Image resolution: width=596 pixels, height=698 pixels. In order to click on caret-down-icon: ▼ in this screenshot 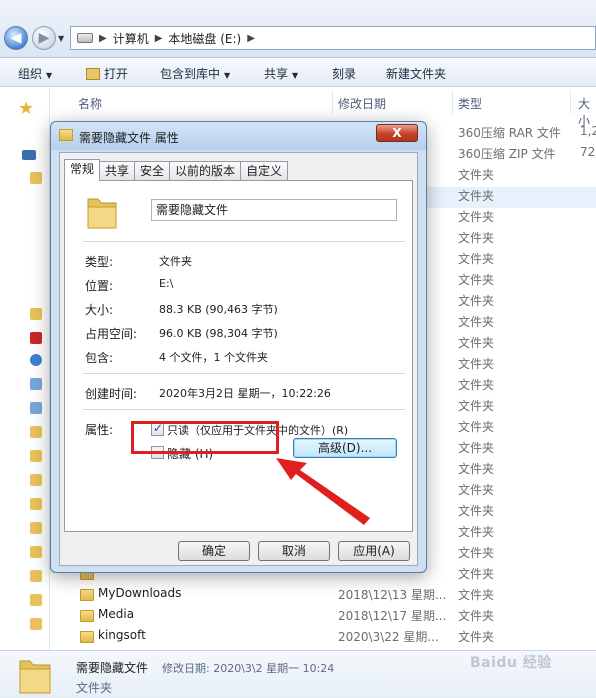, I will do `click(49, 75)`.